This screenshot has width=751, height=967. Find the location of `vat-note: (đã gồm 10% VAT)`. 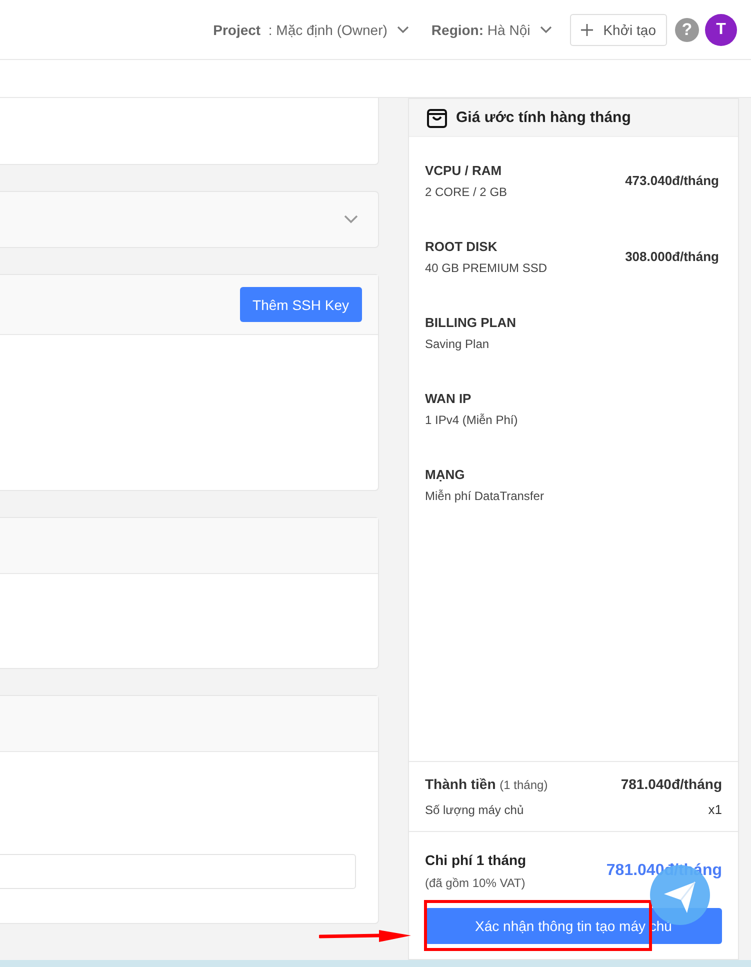

vat-note: (đã gồm 10% VAT) is located at coordinates (475, 883).